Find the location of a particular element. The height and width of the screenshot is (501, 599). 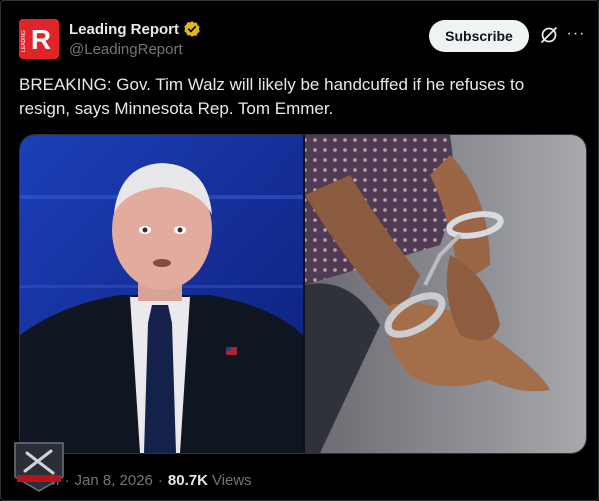

subscribe-button: Subscribe is located at coordinates (479, 36).